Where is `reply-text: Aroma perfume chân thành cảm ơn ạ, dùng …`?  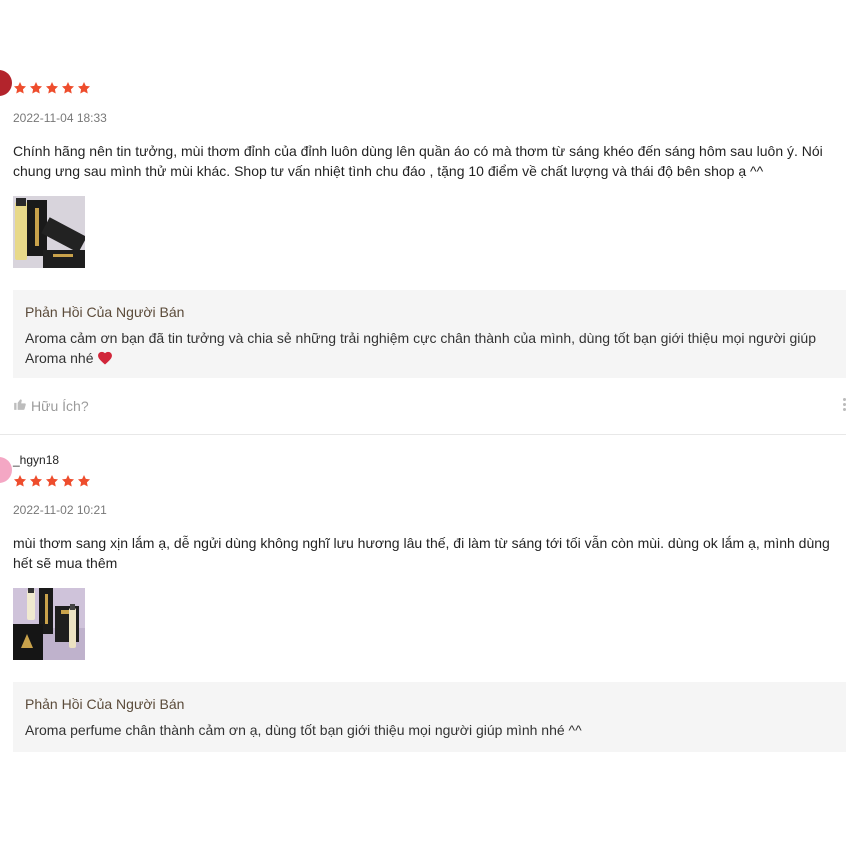
reply-text: Aroma perfume chân thành cảm ơn ạ, dùng … is located at coordinates (303, 730).